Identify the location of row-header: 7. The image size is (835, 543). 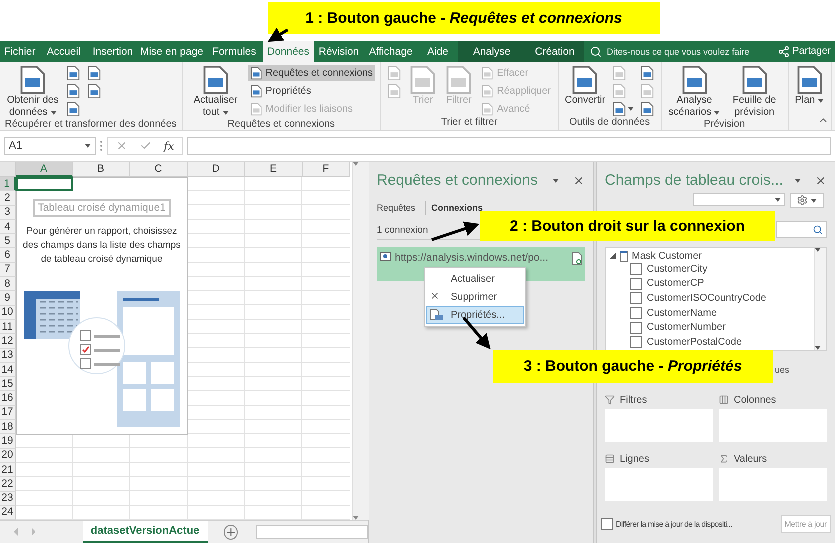
(8, 270).